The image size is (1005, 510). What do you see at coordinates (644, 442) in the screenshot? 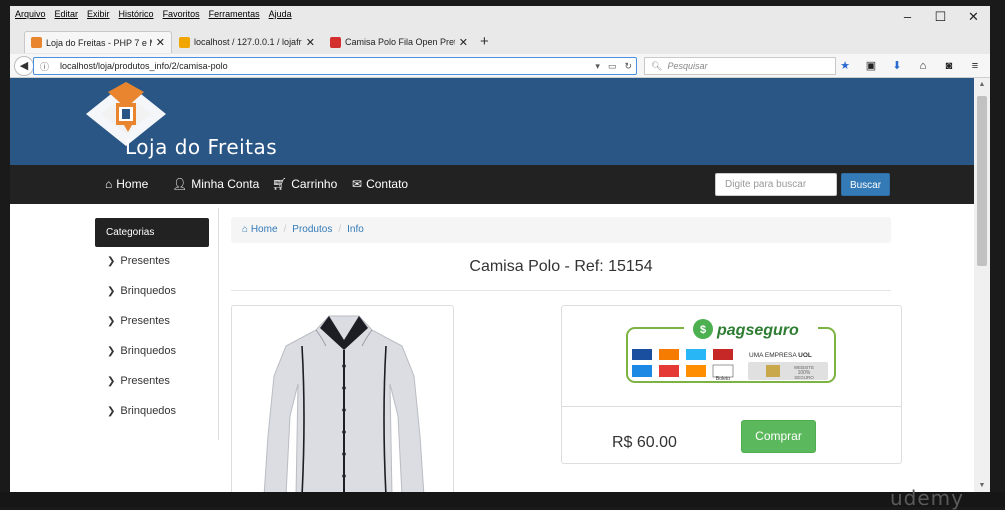
I see `product-price: R$ 60.00` at bounding box center [644, 442].